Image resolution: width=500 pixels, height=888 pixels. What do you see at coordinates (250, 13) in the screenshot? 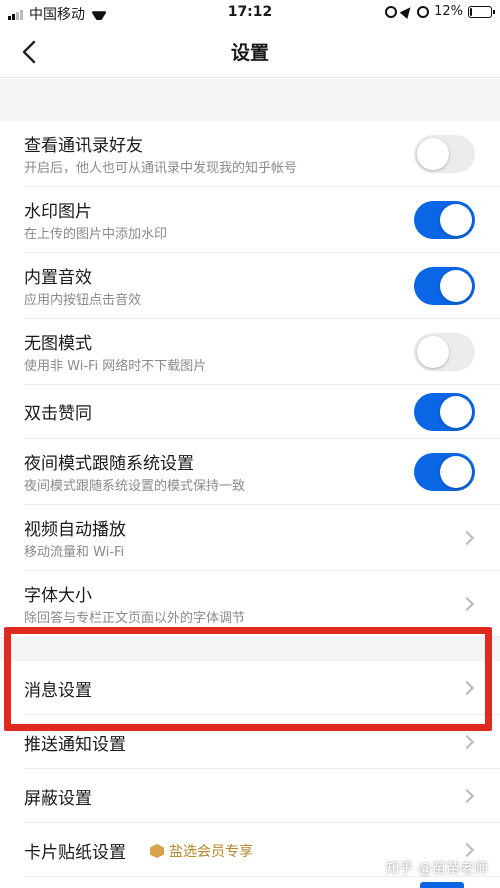
I see `status-bar: 中国移动 17:12 12%` at bounding box center [250, 13].